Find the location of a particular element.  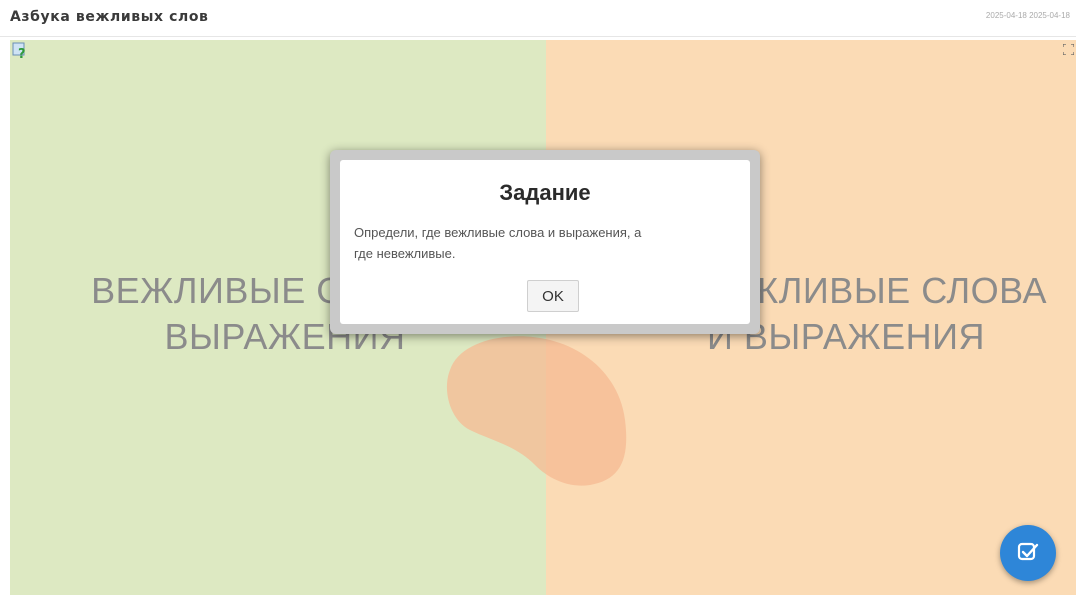

ok-button: OK is located at coordinates (553, 296).